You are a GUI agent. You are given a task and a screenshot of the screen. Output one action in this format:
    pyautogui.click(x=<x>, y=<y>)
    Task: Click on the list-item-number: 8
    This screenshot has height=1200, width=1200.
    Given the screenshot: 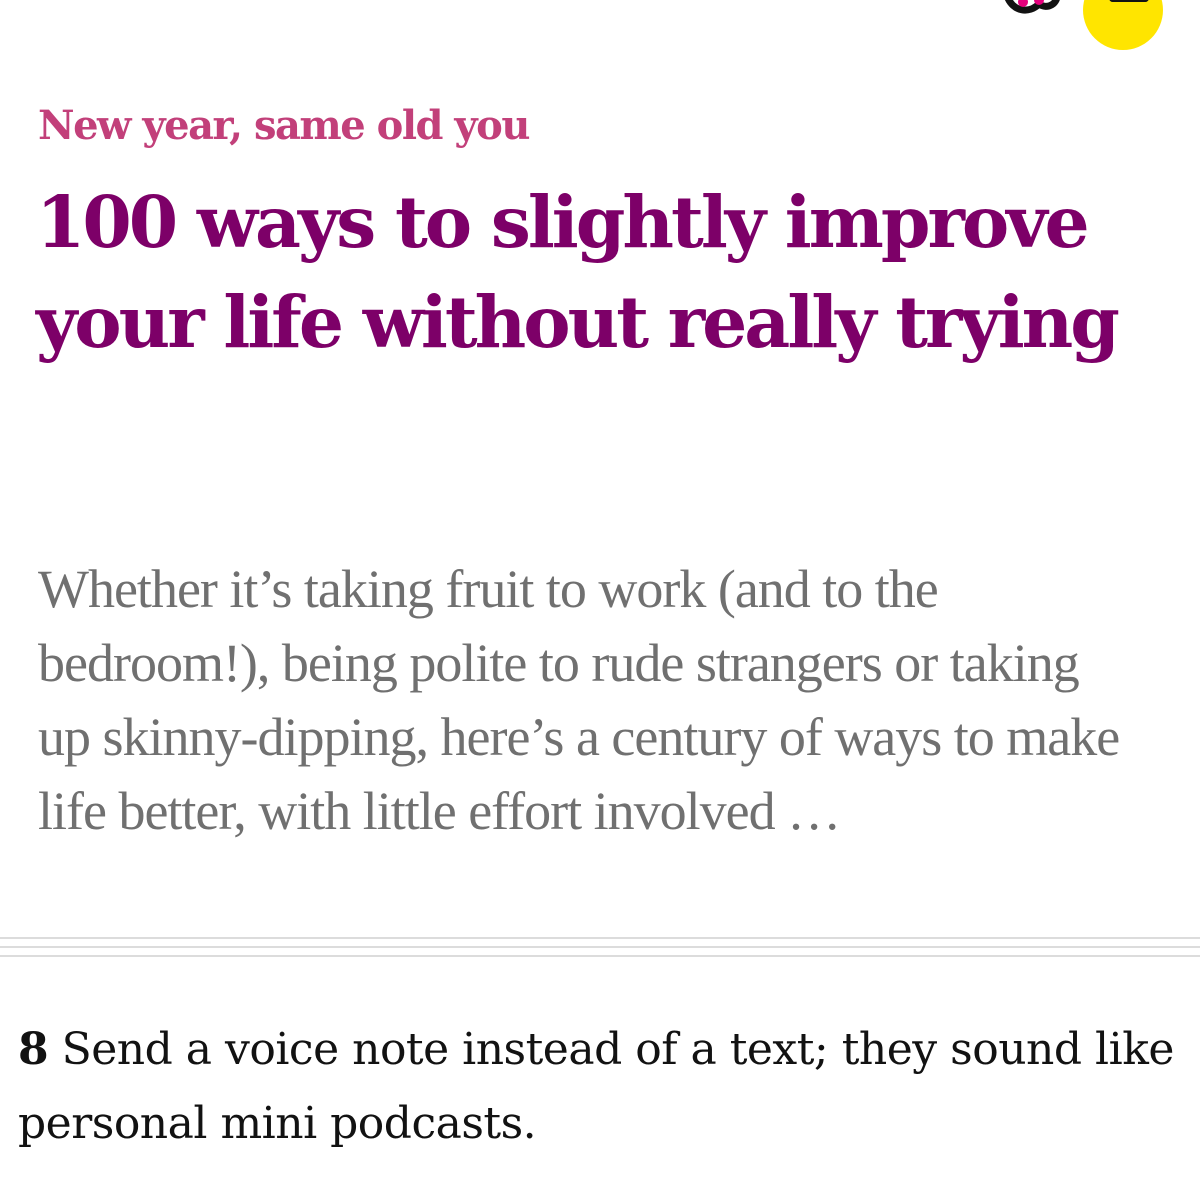 What is the action you would take?
    pyautogui.click(x=33, y=1049)
    